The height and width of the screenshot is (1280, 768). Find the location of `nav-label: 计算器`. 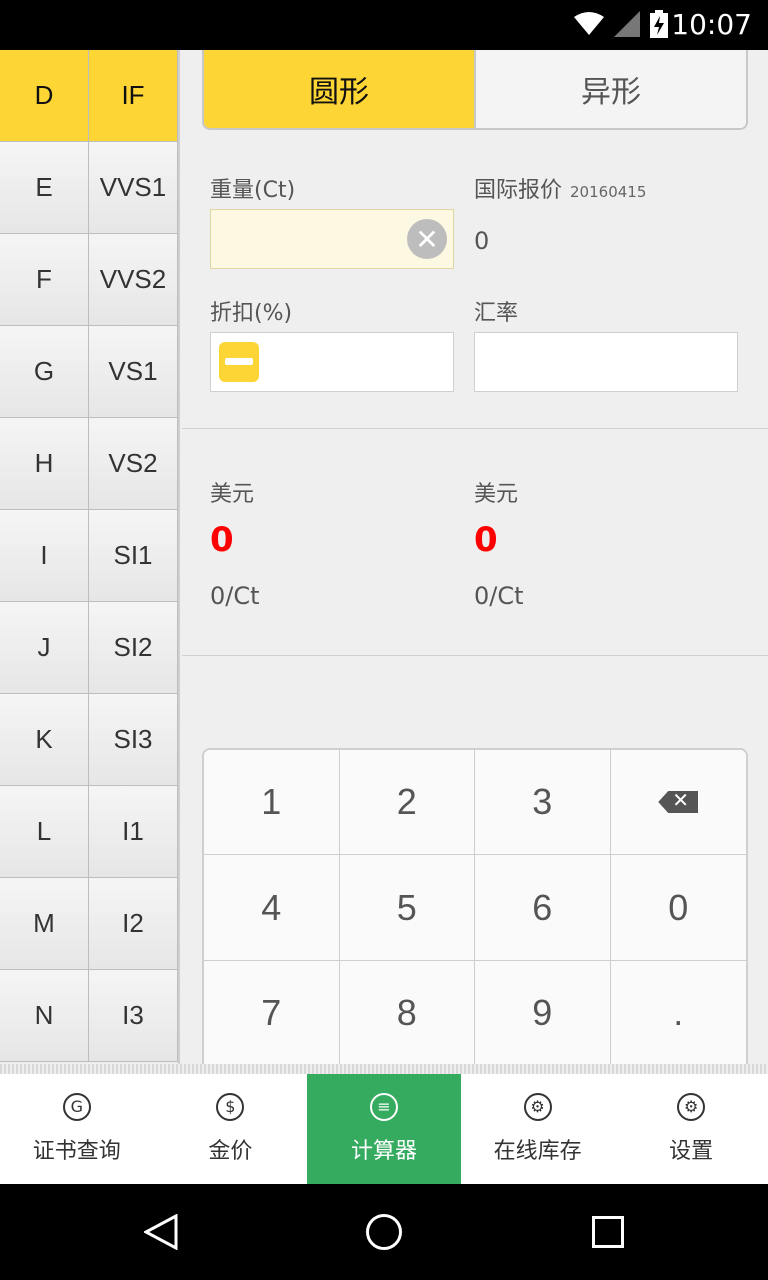

nav-label: 计算器 is located at coordinates (383, 1151).